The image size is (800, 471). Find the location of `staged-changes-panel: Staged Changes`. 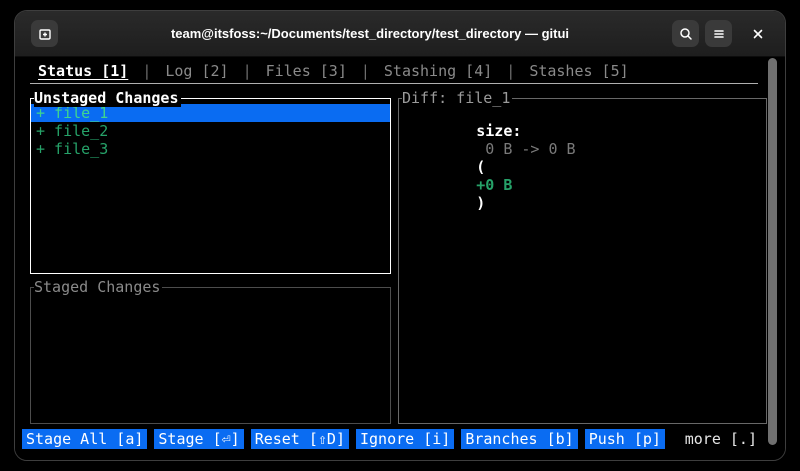

staged-changes-panel: Staged Changes is located at coordinates (210, 351).